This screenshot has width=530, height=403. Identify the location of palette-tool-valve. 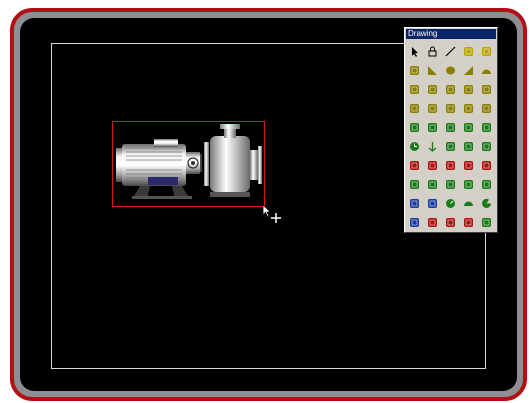
(450, 182).